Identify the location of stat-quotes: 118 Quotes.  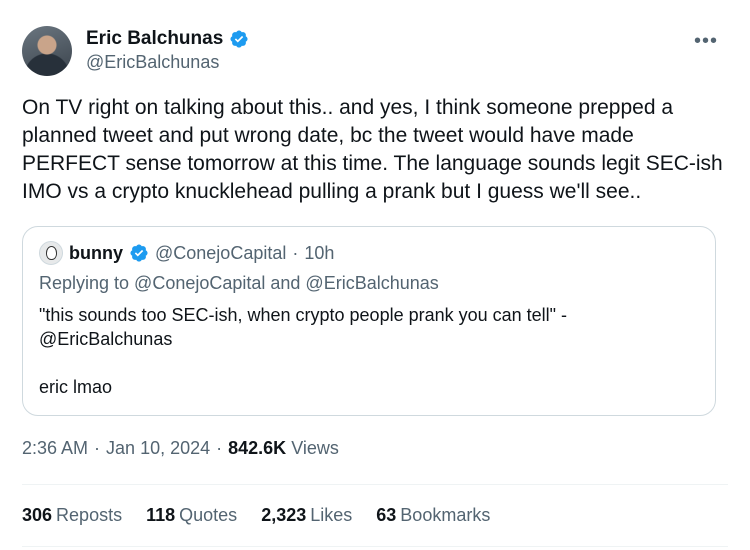
(191, 515).